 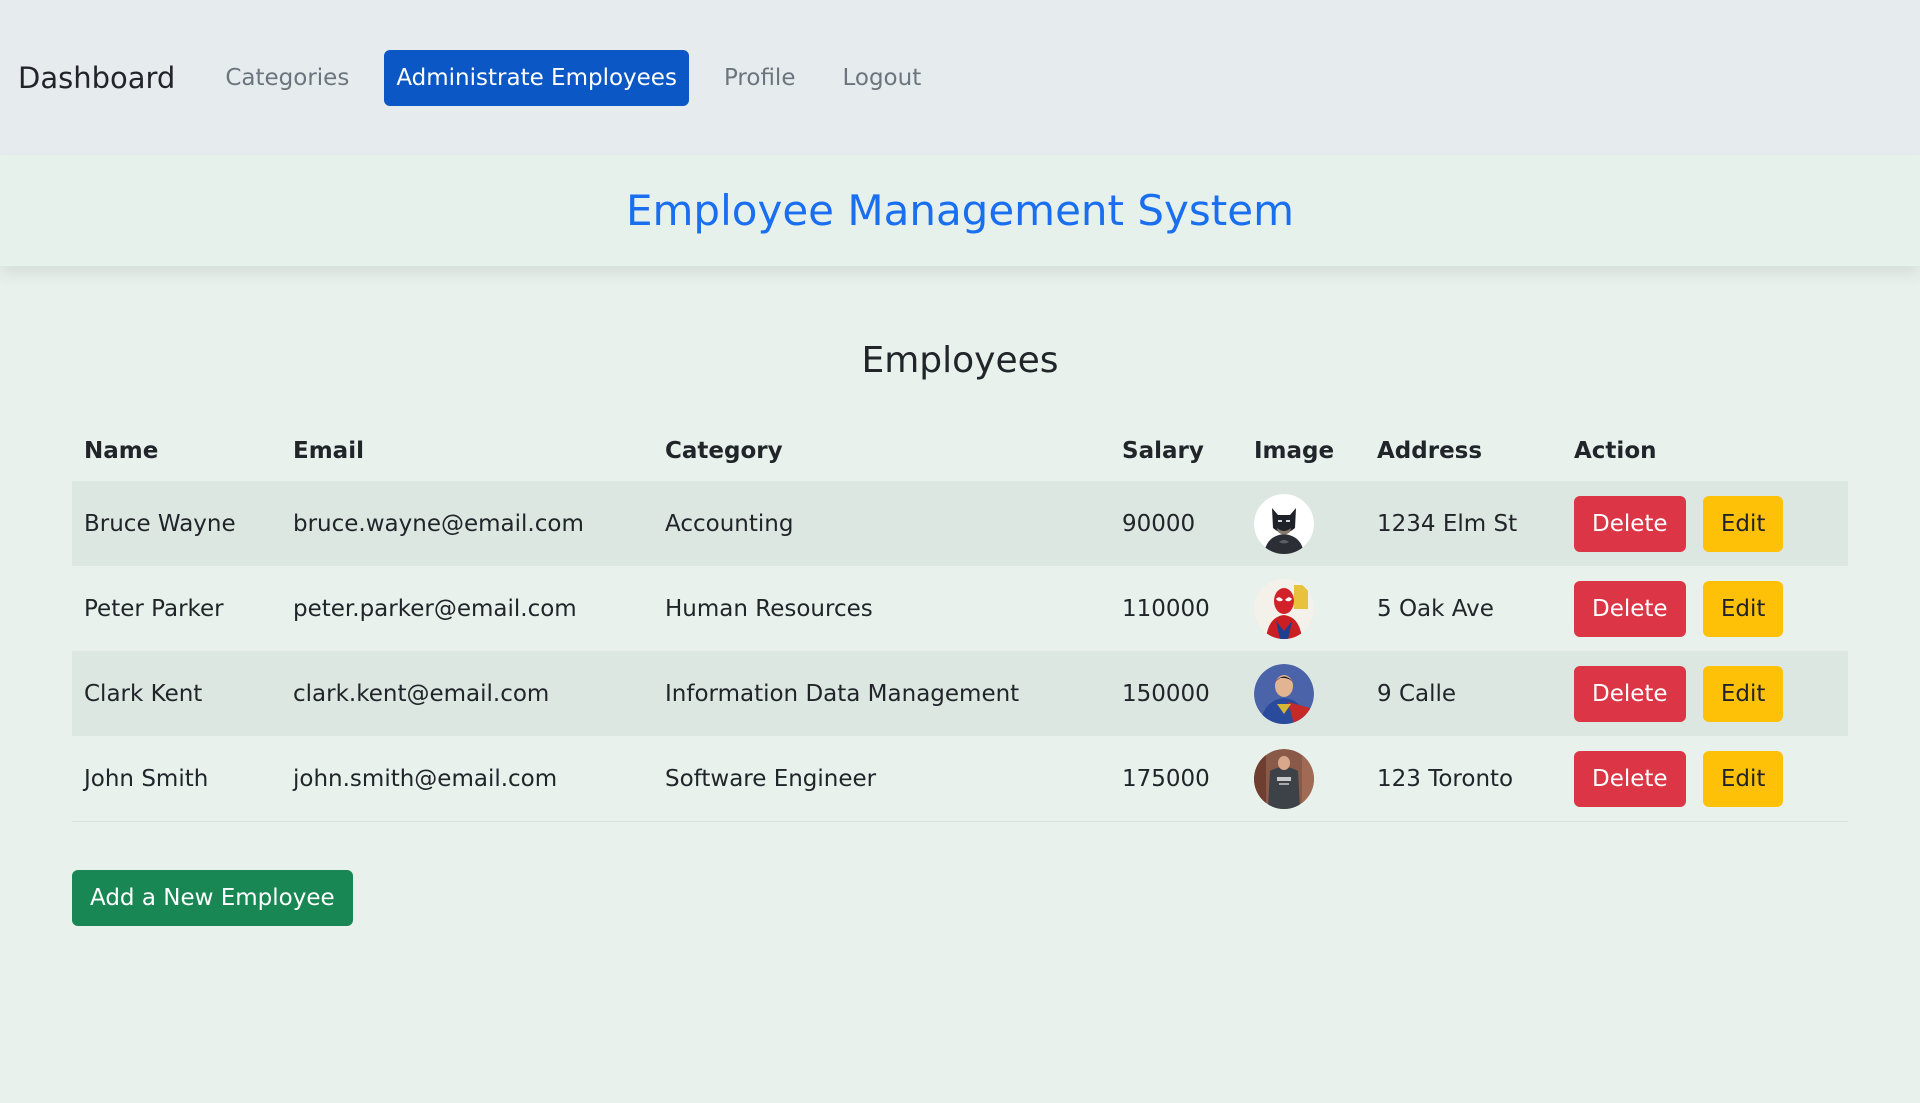 What do you see at coordinates (536, 77) in the screenshot?
I see `nav-administrate-employees-link: Administrate Employees` at bounding box center [536, 77].